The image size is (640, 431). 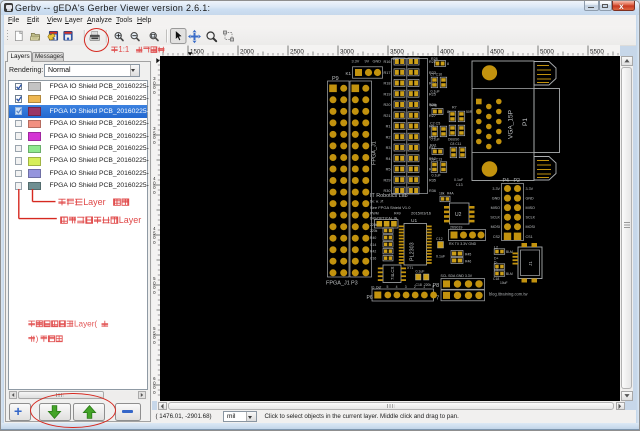 What do you see at coordinates (388, 127) in the screenshot?
I see `svg-text: R1` at bounding box center [388, 127].